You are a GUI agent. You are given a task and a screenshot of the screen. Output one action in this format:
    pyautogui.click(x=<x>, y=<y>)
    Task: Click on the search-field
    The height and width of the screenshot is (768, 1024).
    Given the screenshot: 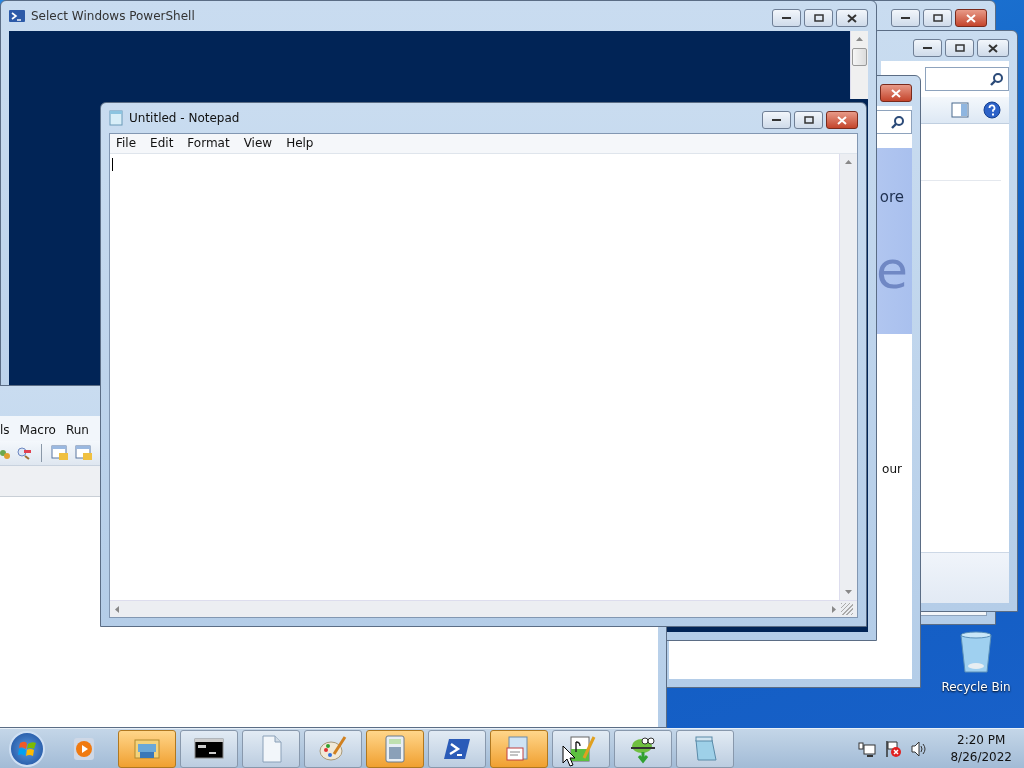 What is the action you would take?
    pyautogui.click(x=967, y=79)
    